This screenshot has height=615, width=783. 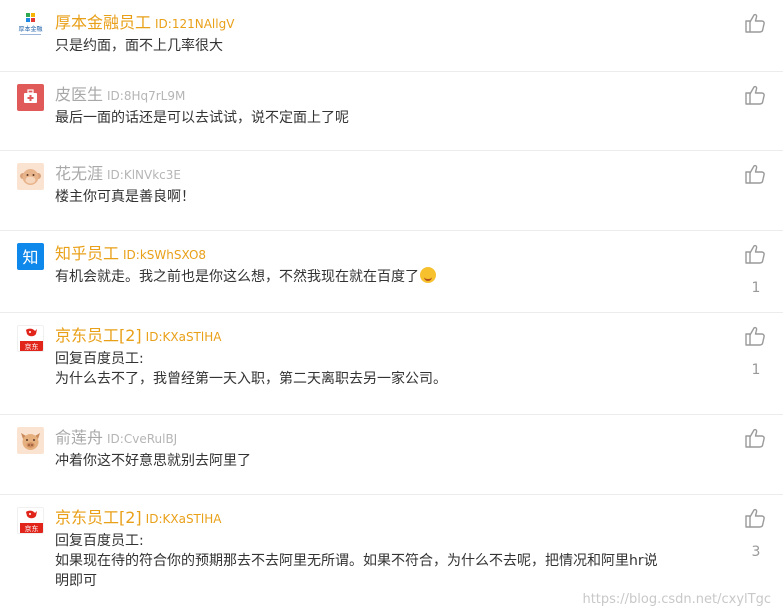 I want to click on comment-item: 厚本金融 厚本金融员工 ID:121NAllgV 只是约面，面不上几率很大, so click(x=391, y=36).